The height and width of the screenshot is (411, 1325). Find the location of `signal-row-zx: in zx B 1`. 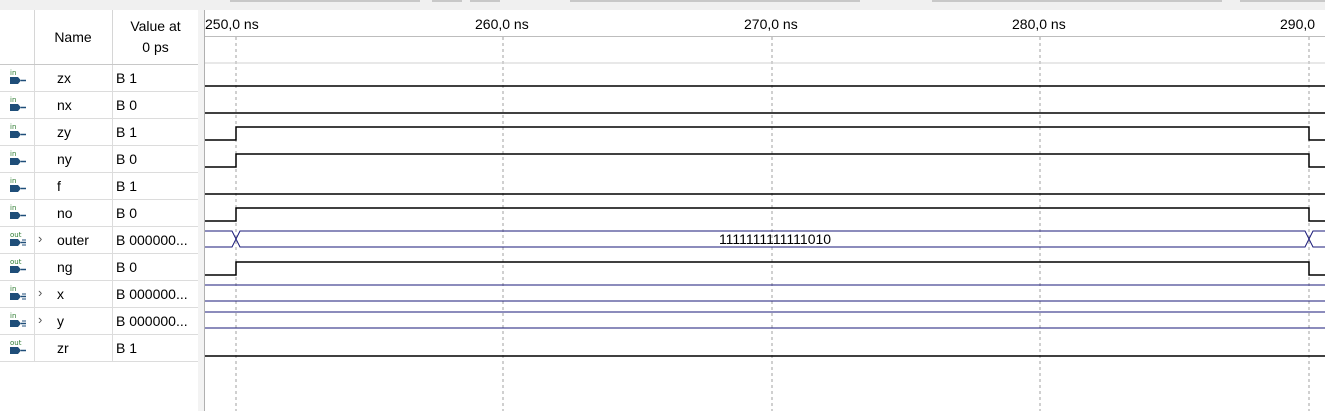

signal-row-zx: in zx B 1 is located at coordinates (99, 78).